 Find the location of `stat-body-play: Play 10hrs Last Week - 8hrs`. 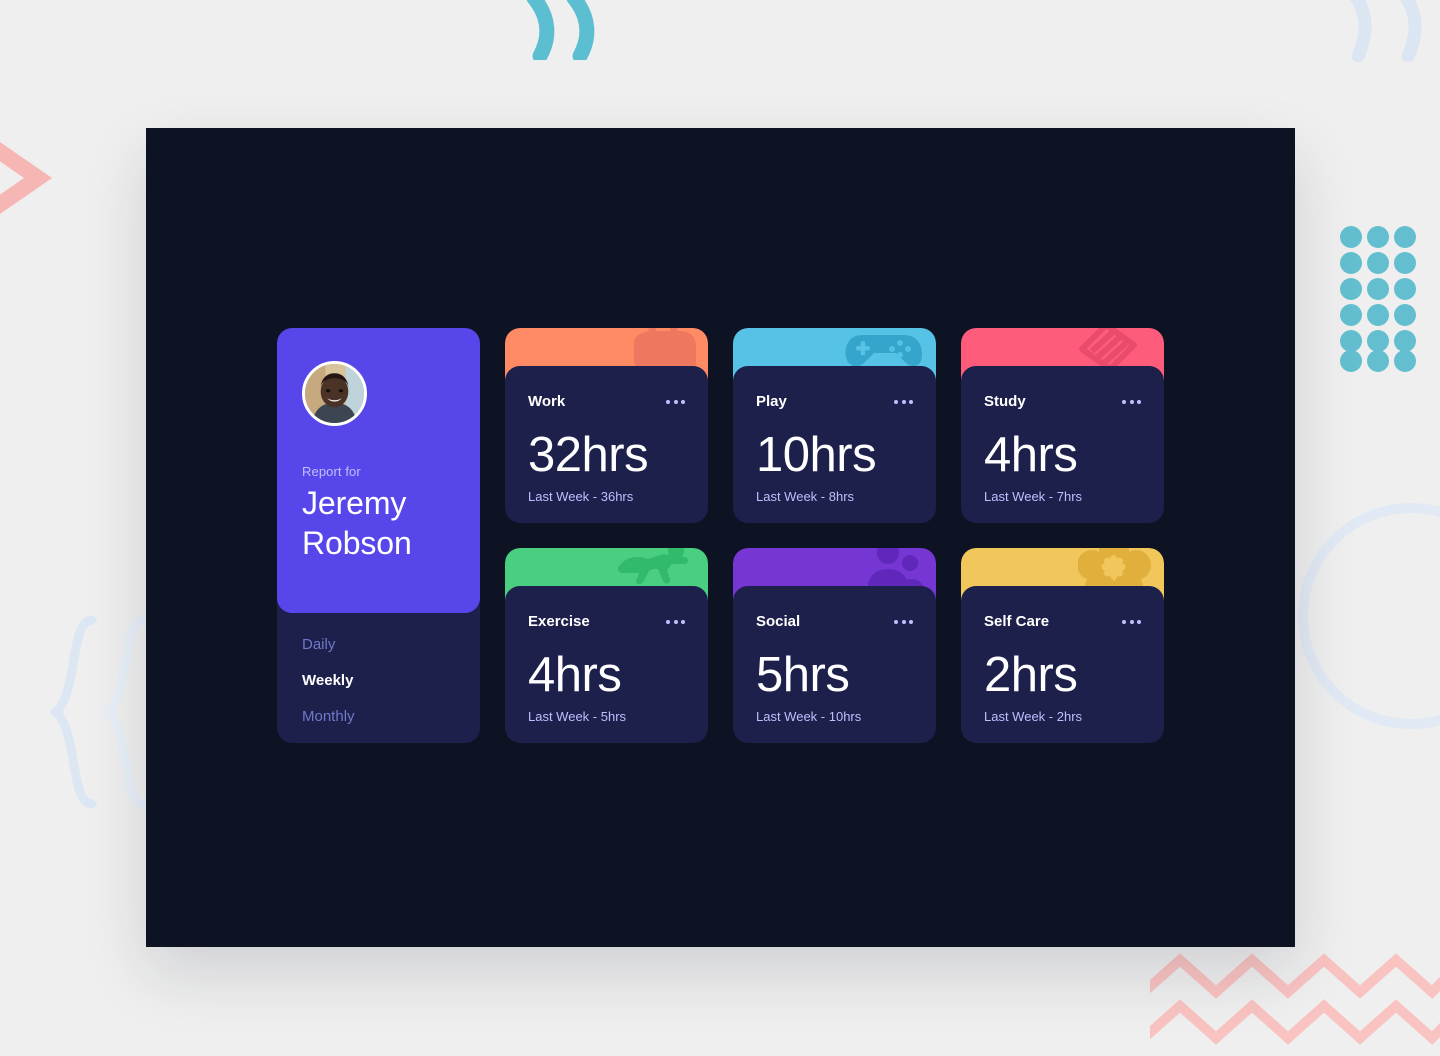

stat-body-play: Play 10hrs Last Week - 8hrs is located at coordinates (834, 444).